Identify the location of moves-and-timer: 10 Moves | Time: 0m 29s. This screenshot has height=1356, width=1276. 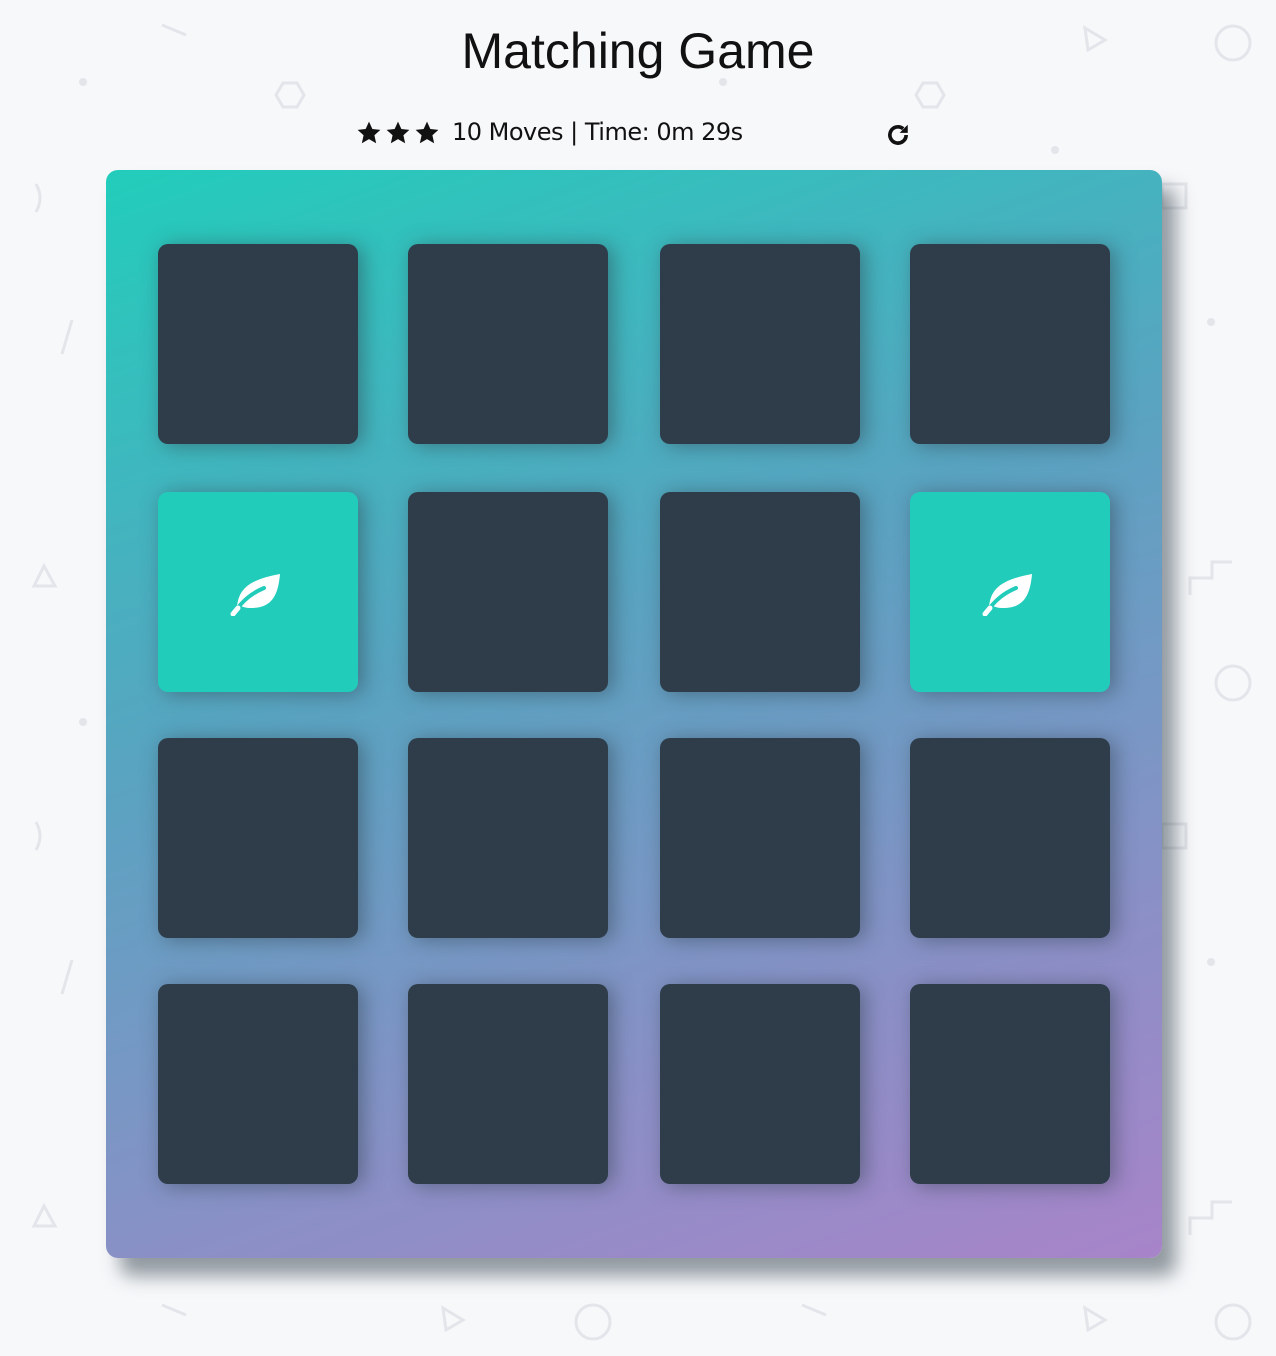
(597, 132).